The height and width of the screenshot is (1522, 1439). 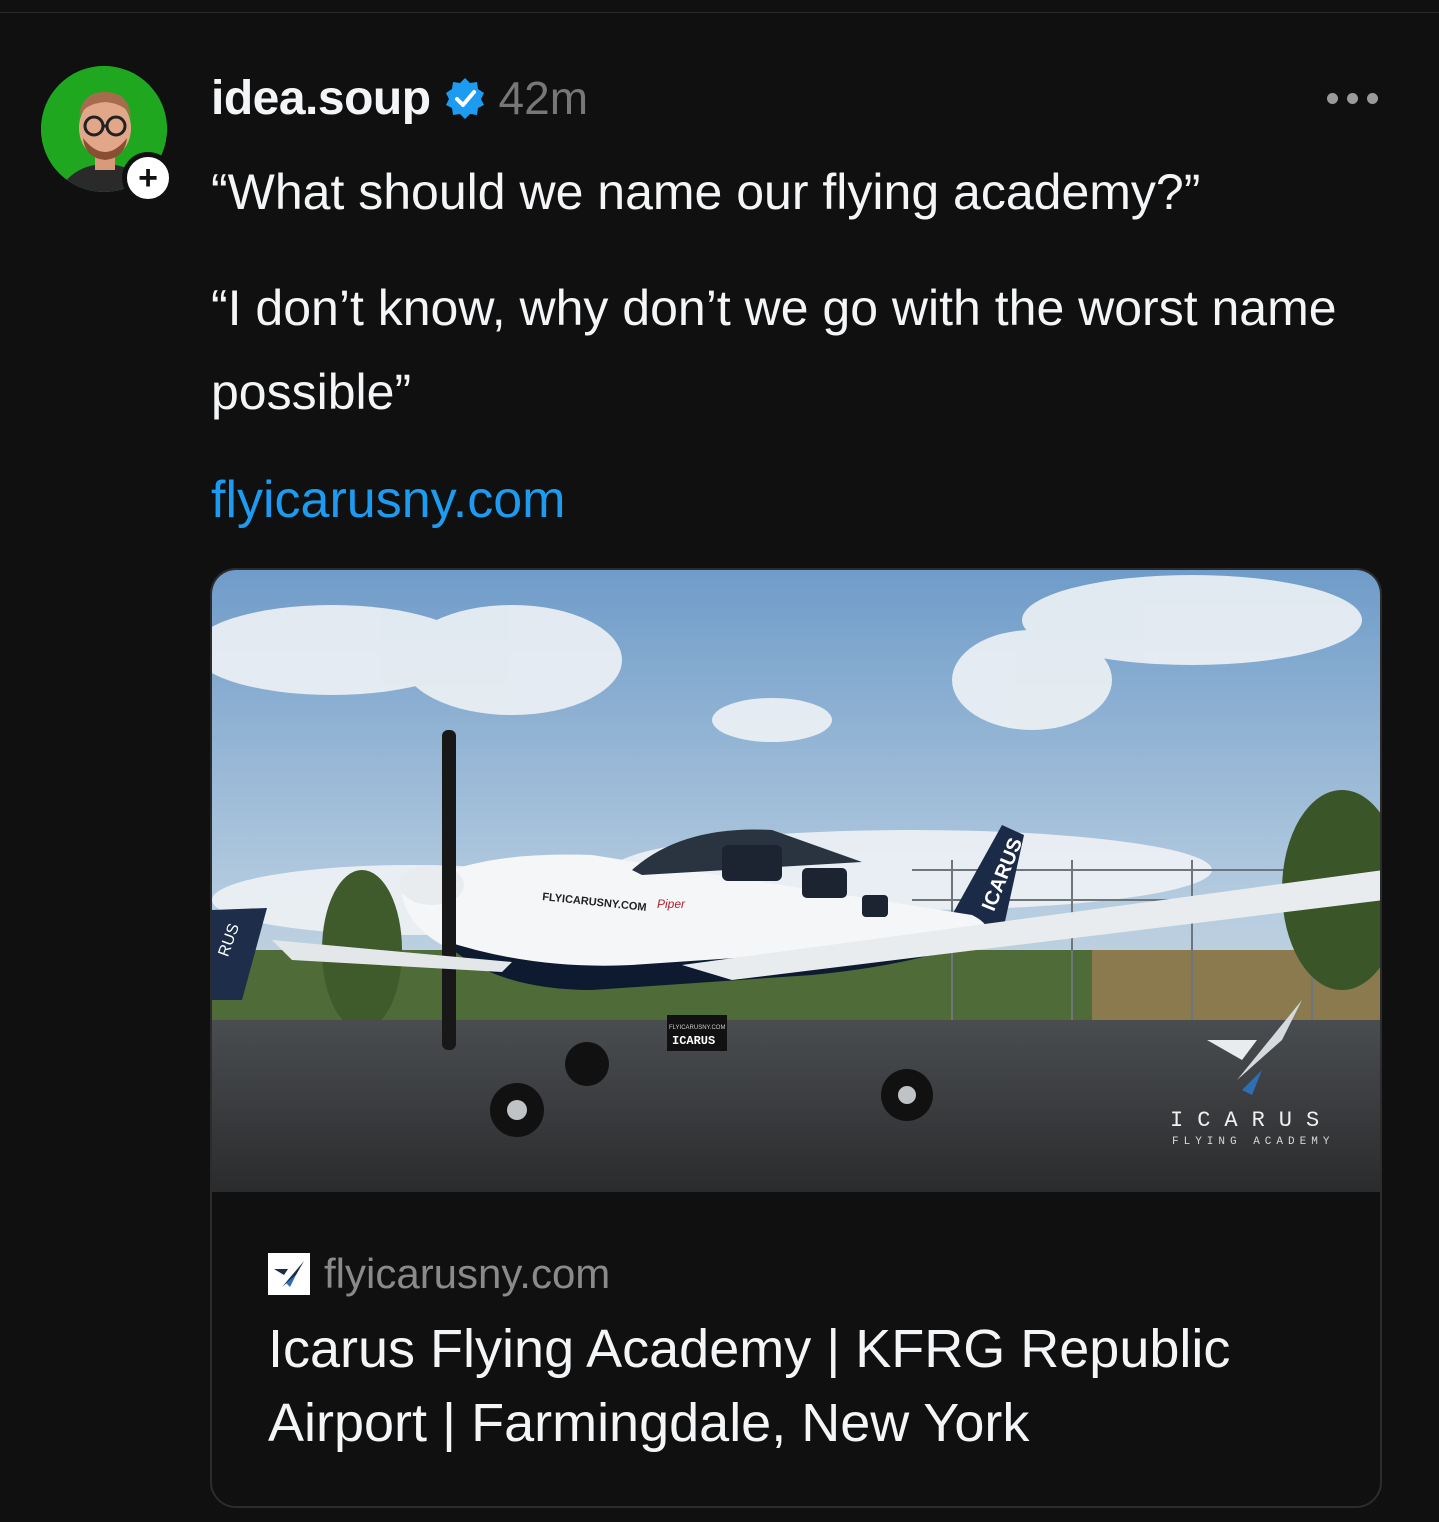 I want to click on card-domain: flyicarusny.com, so click(x=467, y=1273).